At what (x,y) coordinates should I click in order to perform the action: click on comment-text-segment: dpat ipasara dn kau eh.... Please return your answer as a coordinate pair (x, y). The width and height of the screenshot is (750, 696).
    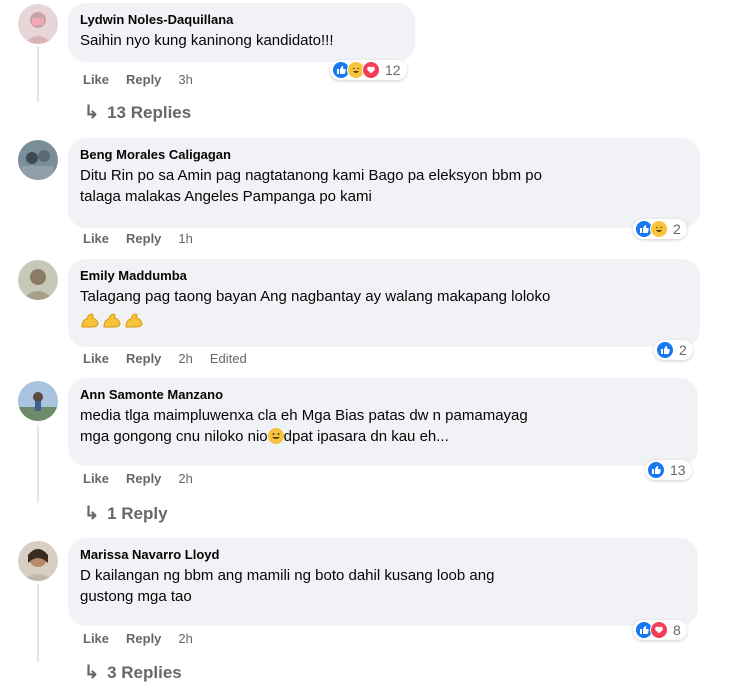
    Looking at the image, I should click on (366, 436).